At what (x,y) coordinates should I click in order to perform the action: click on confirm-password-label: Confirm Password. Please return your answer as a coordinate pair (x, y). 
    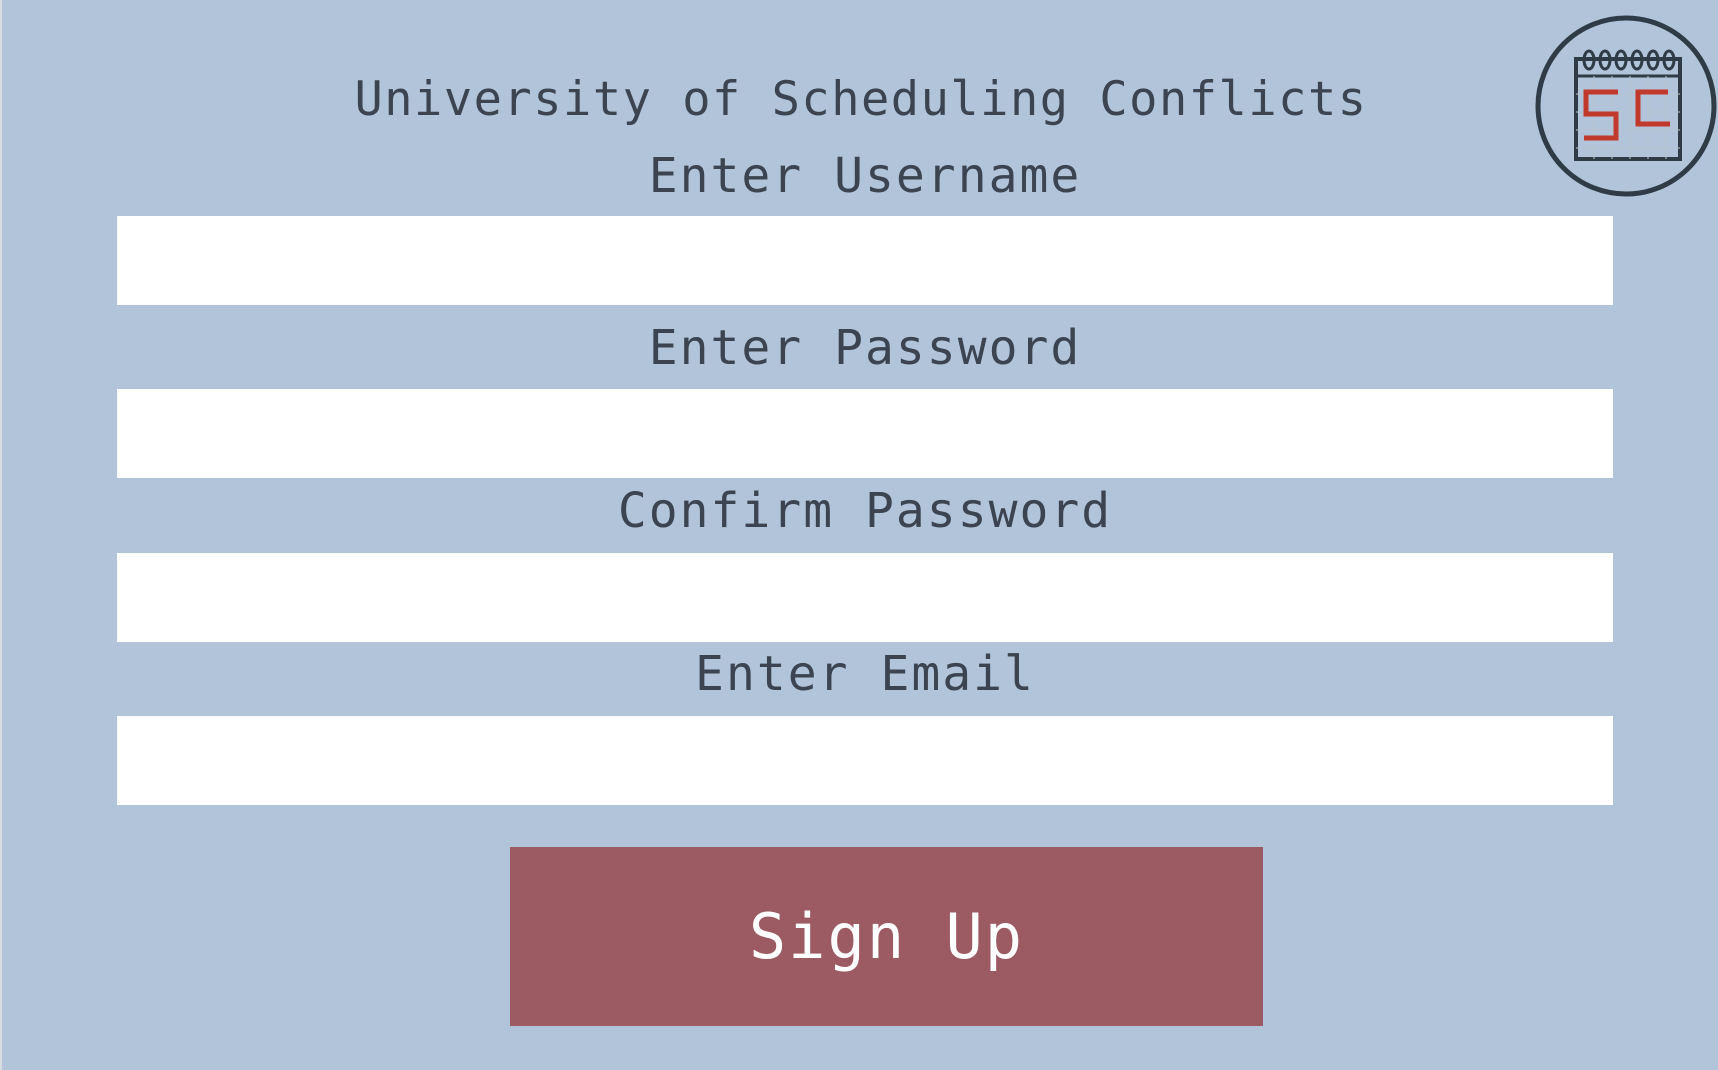
    Looking at the image, I should click on (865, 511).